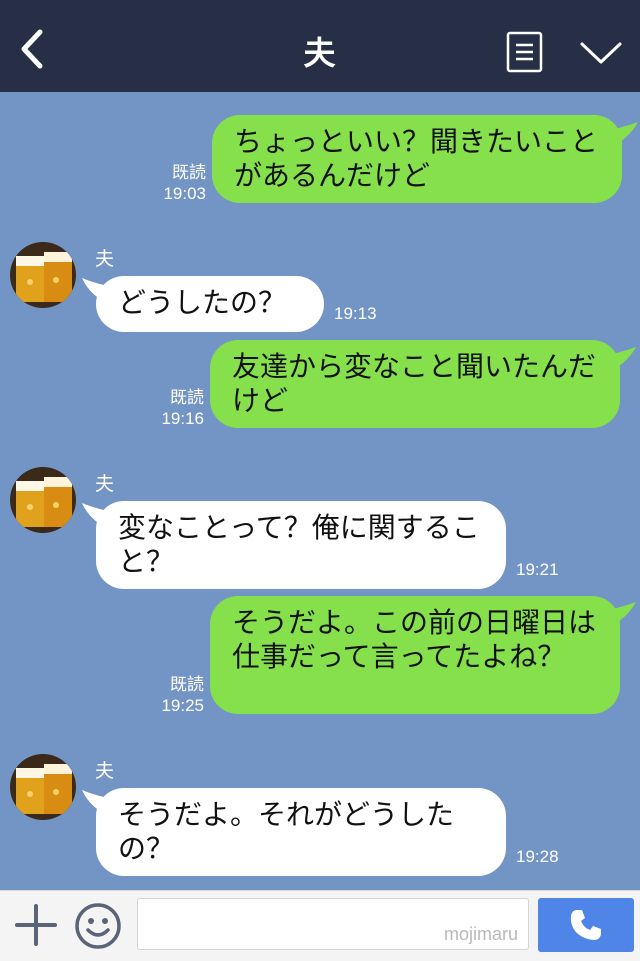 This screenshot has height=961, width=640. Describe the element at coordinates (525, 52) in the screenshot. I see `document-menu-icon` at that location.